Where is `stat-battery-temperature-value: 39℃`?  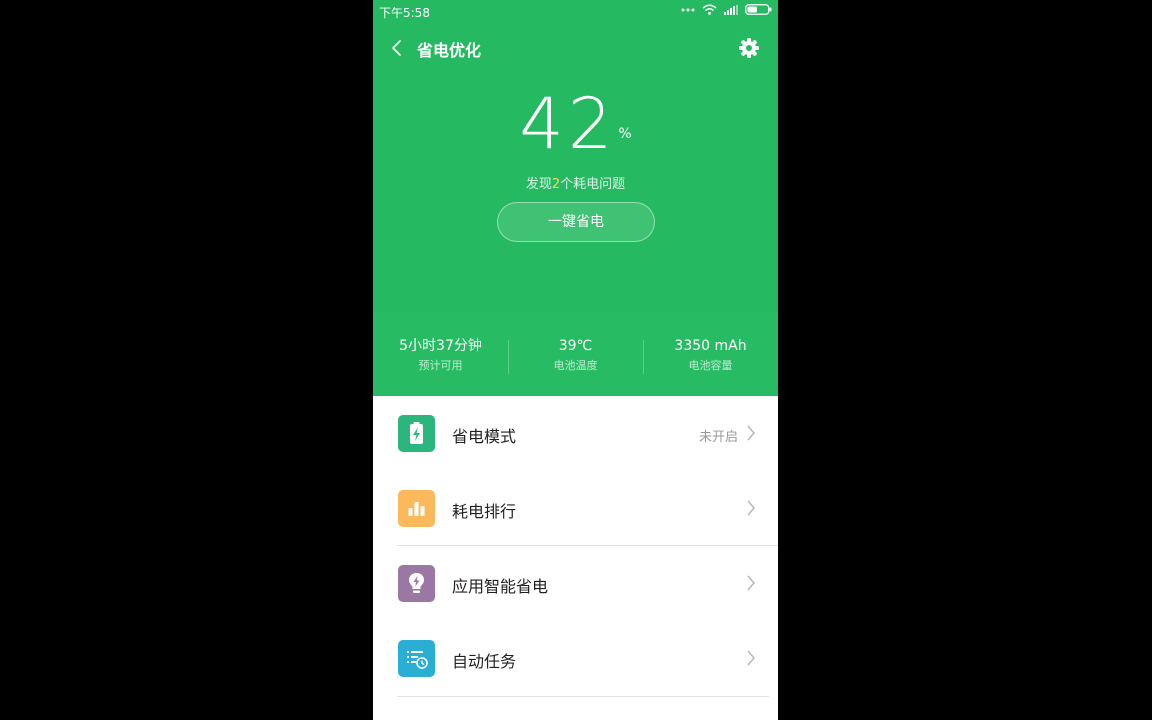 stat-battery-temperature-value: 39℃ is located at coordinates (575, 346).